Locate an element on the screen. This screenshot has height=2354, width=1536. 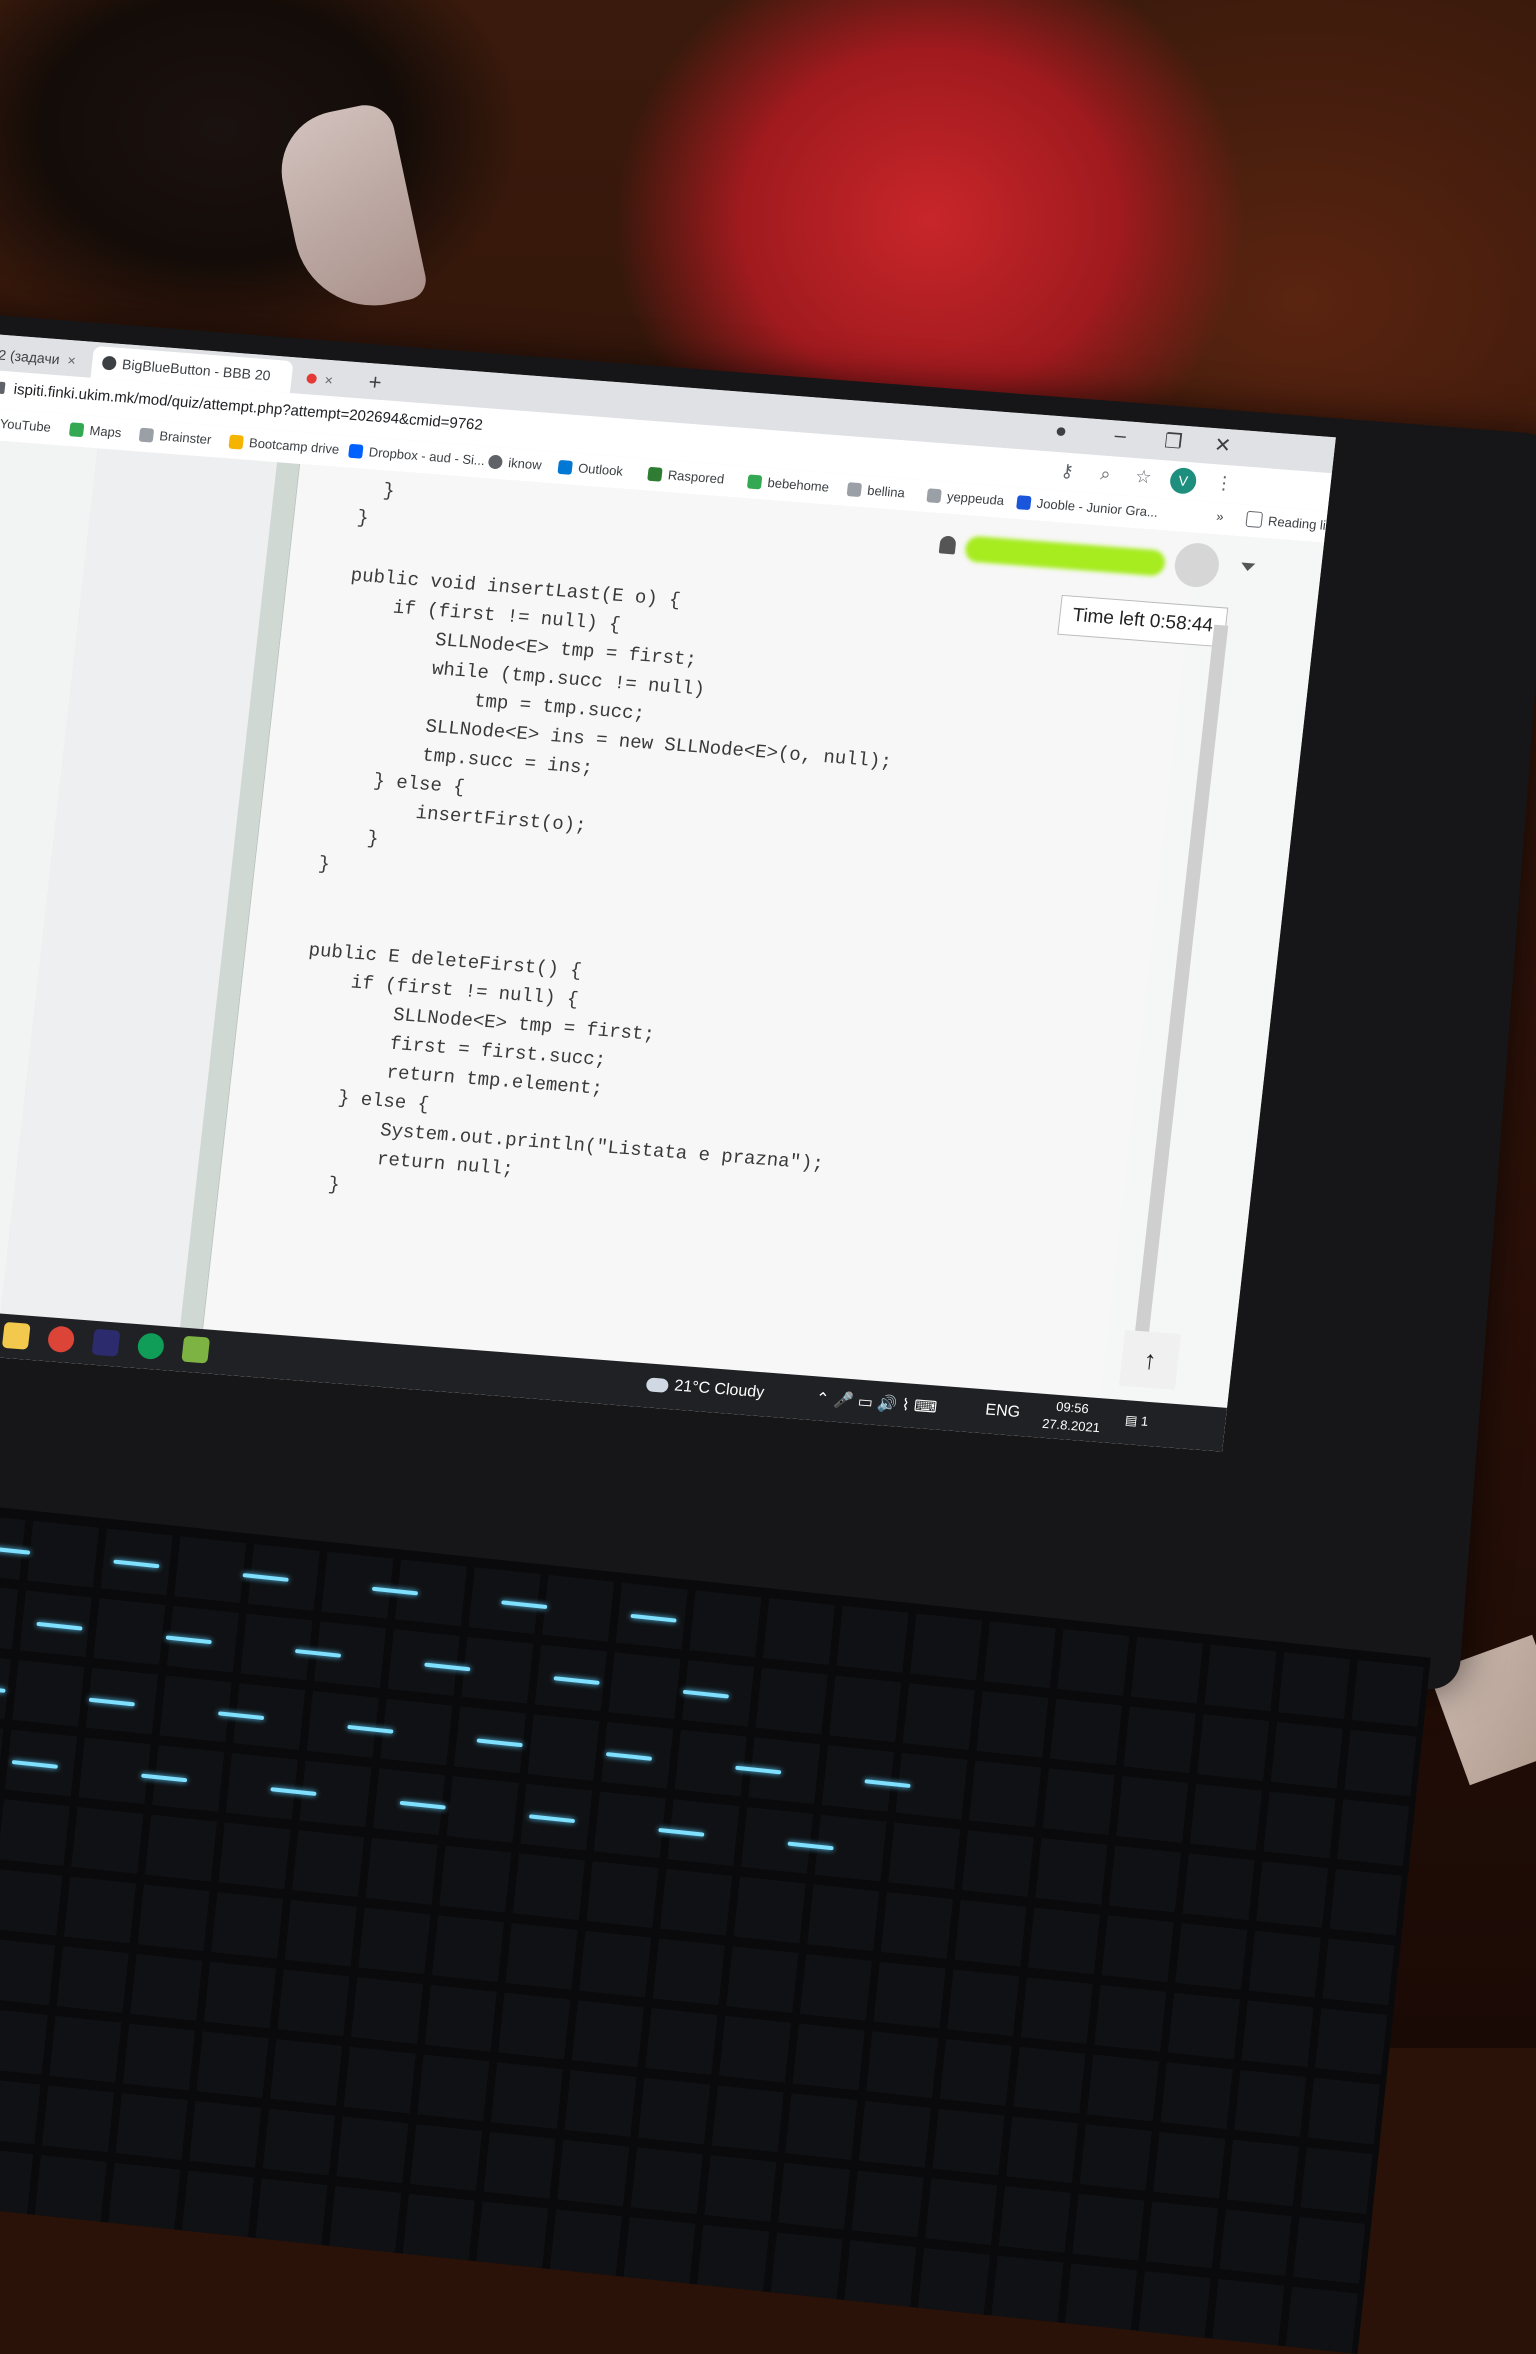
bookmark-label: Outlook is located at coordinates (600, 469).